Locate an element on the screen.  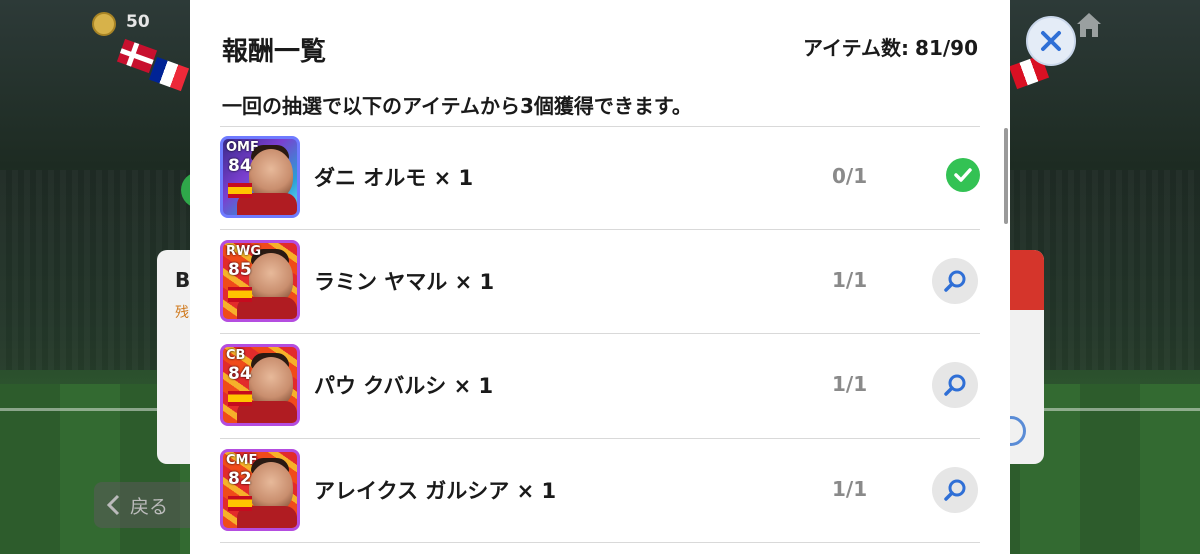
player-card: OMF 84 is located at coordinates (260, 177).